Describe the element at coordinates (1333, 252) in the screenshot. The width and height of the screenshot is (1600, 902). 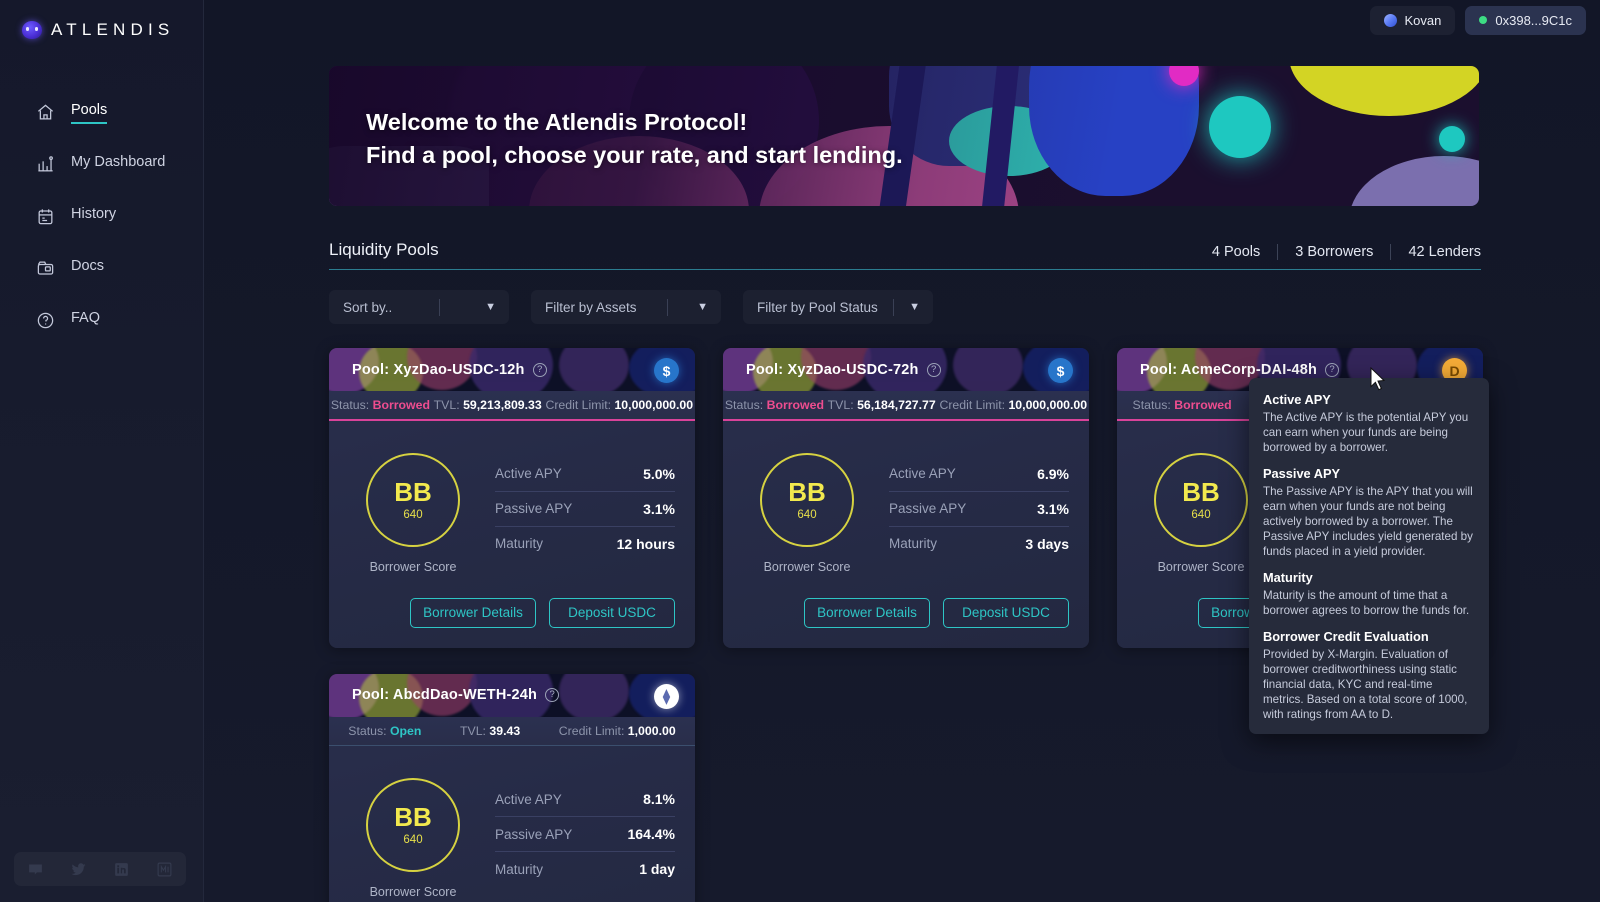
I see `stat-borrowers: 3 Borrowers` at that location.